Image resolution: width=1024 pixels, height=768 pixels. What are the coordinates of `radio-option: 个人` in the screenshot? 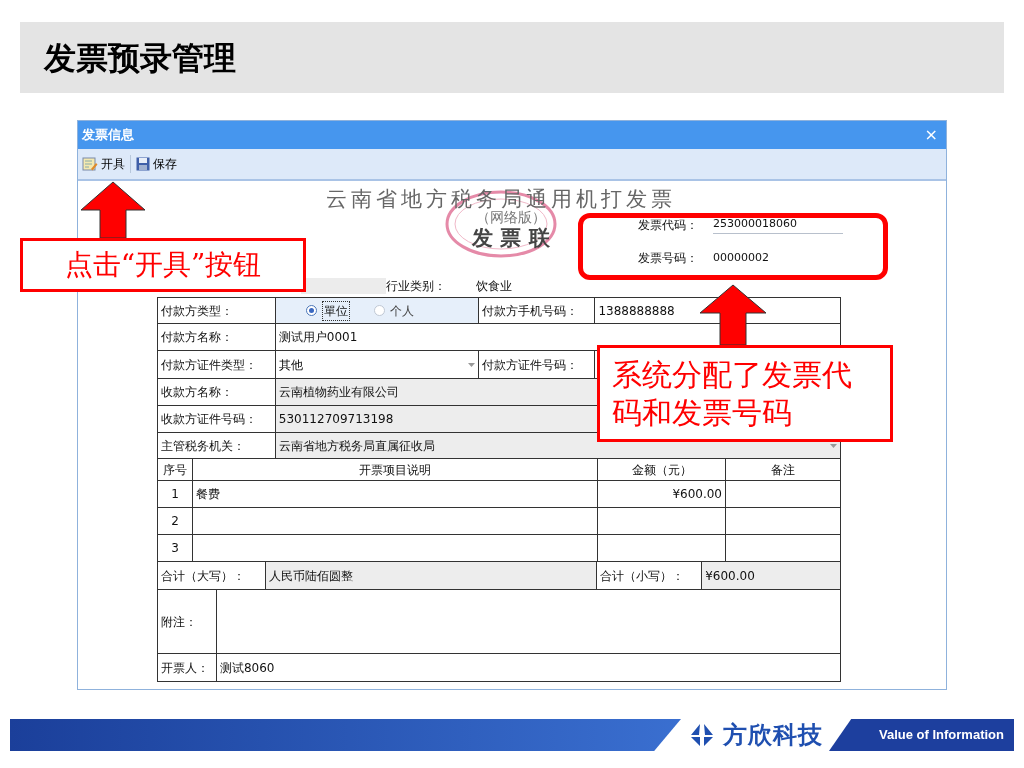 It's located at (393, 310).